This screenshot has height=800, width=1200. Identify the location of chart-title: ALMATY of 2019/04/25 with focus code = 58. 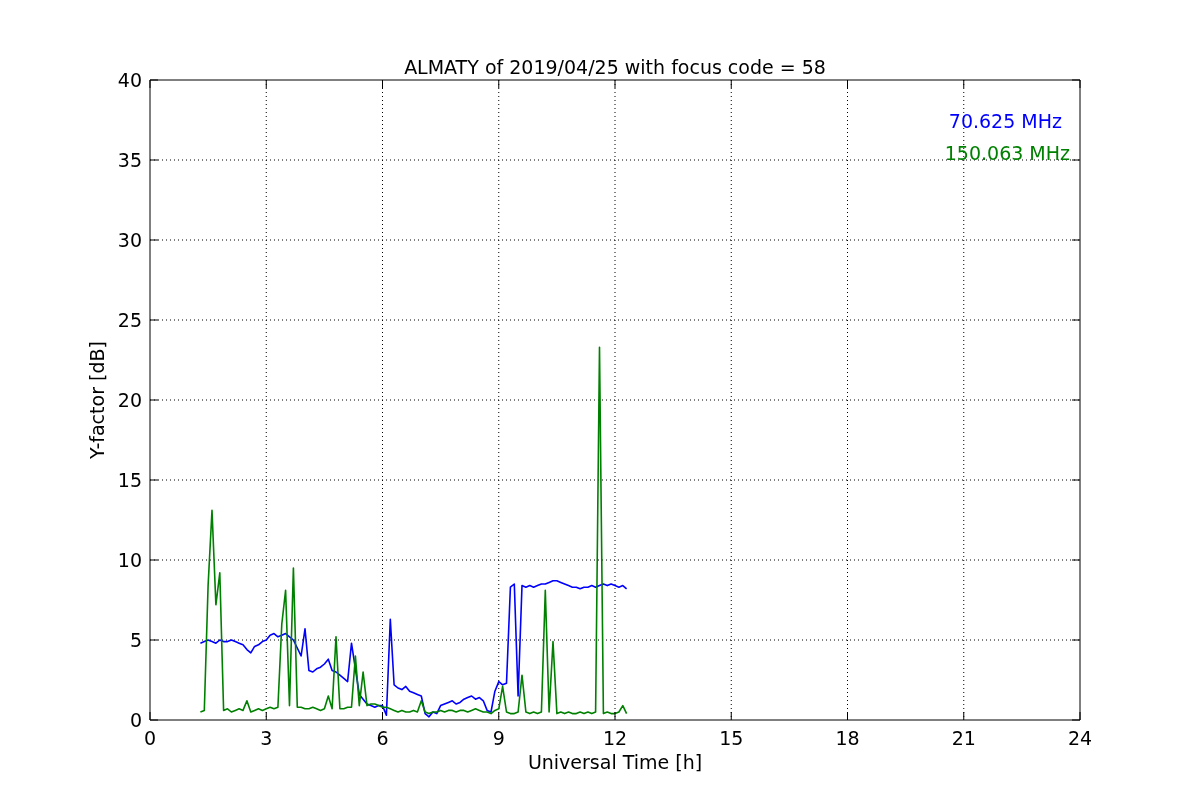
(615, 67).